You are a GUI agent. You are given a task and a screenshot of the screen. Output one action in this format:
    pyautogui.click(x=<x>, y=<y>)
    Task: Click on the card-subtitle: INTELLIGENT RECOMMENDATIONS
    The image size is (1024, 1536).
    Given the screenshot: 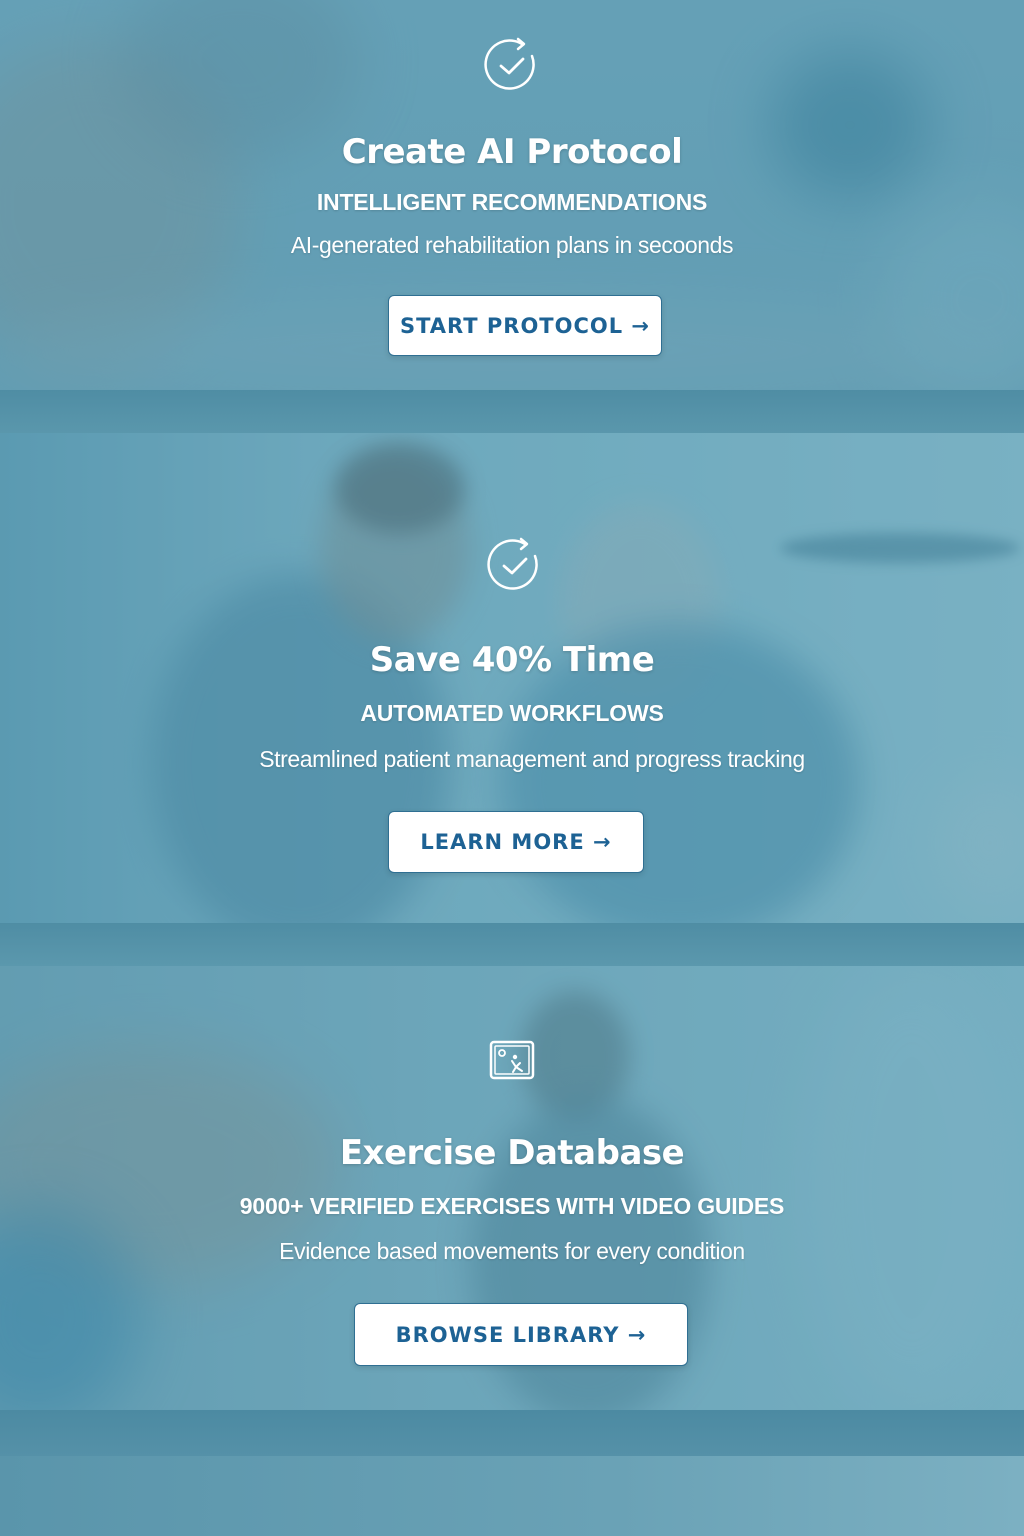 What is the action you would take?
    pyautogui.click(x=512, y=202)
    